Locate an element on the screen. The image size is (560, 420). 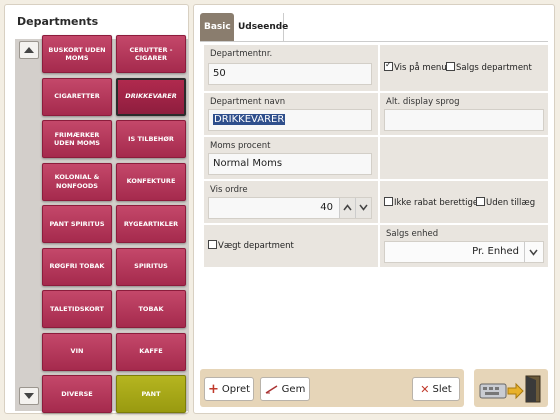
vis-paa-menu-checkbox: Vis på menu is located at coordinates (415, 66).